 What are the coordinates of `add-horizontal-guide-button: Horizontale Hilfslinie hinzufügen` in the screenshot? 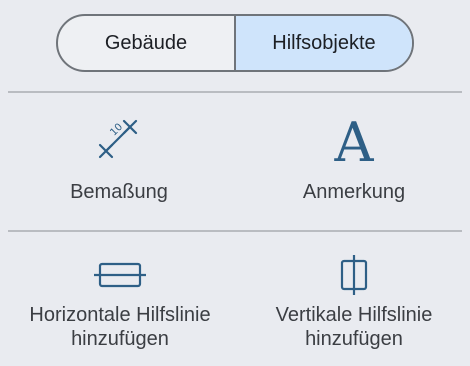 It's located at (120, 303).